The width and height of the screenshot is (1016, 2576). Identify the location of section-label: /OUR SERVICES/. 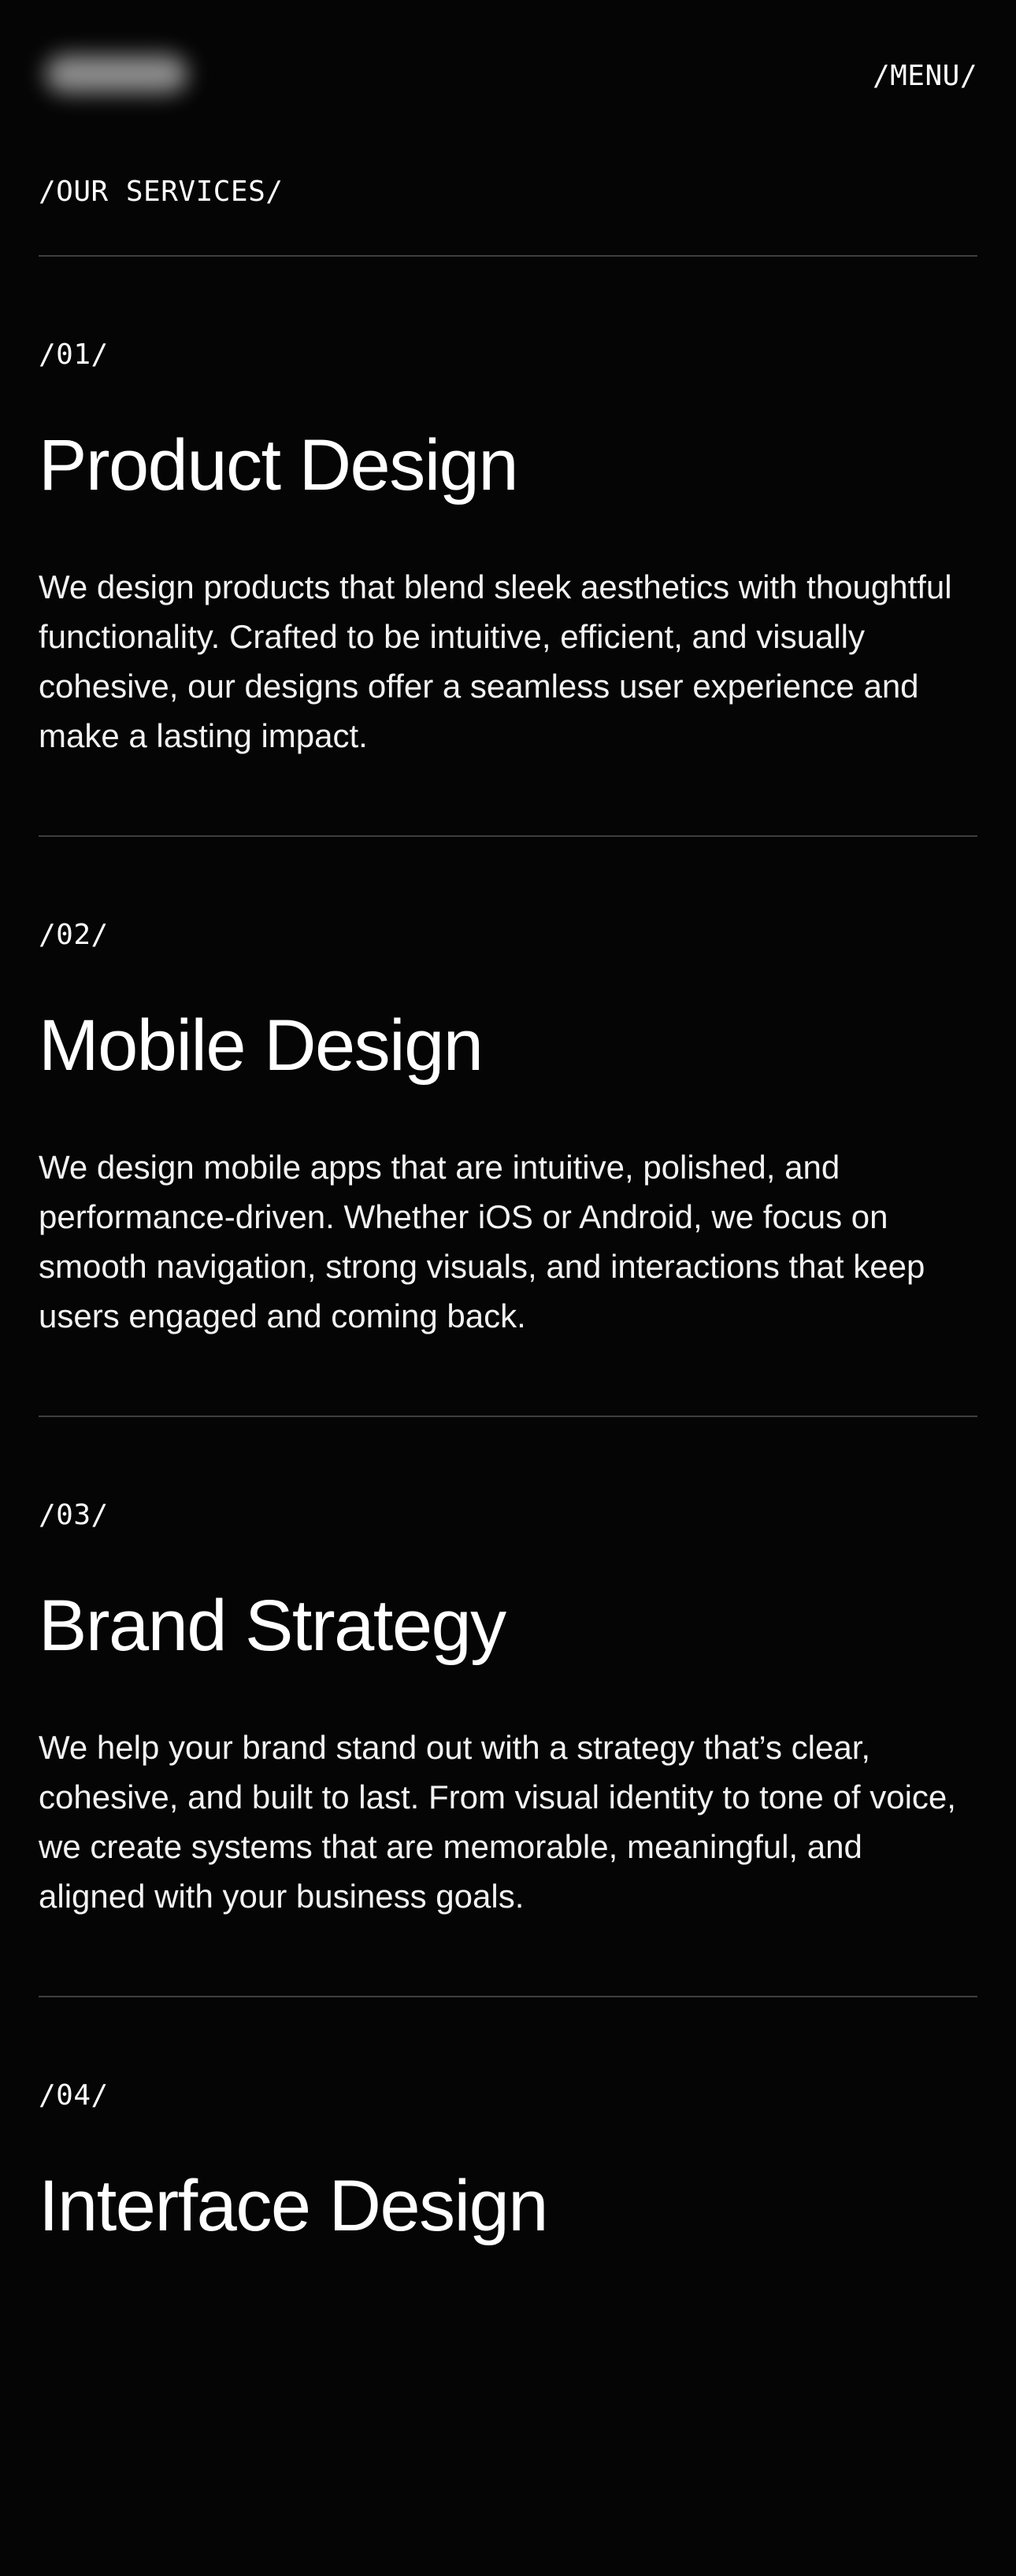
(161, 192).